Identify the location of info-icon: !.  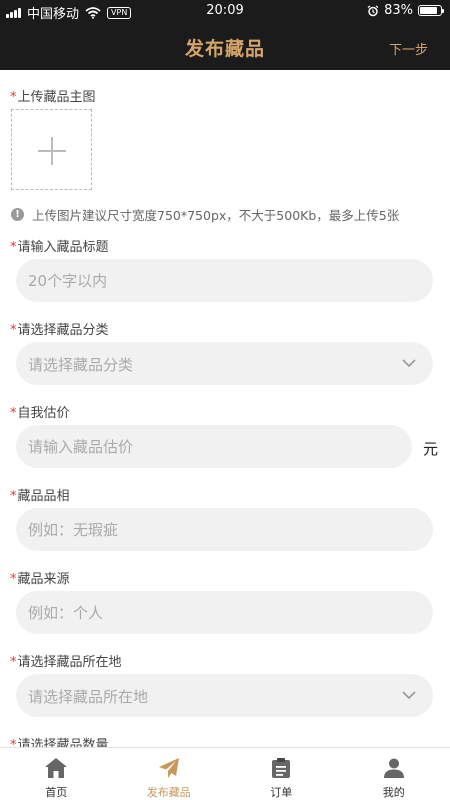
(17, 214).